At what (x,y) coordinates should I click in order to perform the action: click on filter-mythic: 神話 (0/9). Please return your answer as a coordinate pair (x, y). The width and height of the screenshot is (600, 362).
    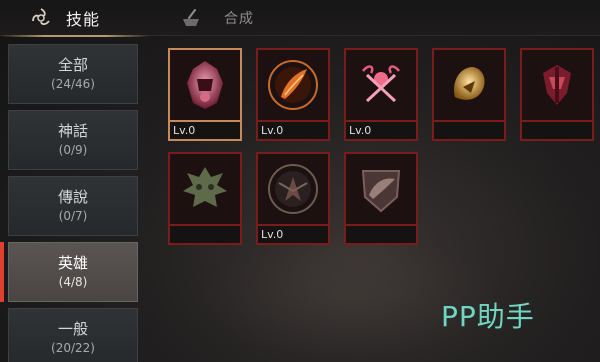
    Looking at the image, I should click on (73, 140).